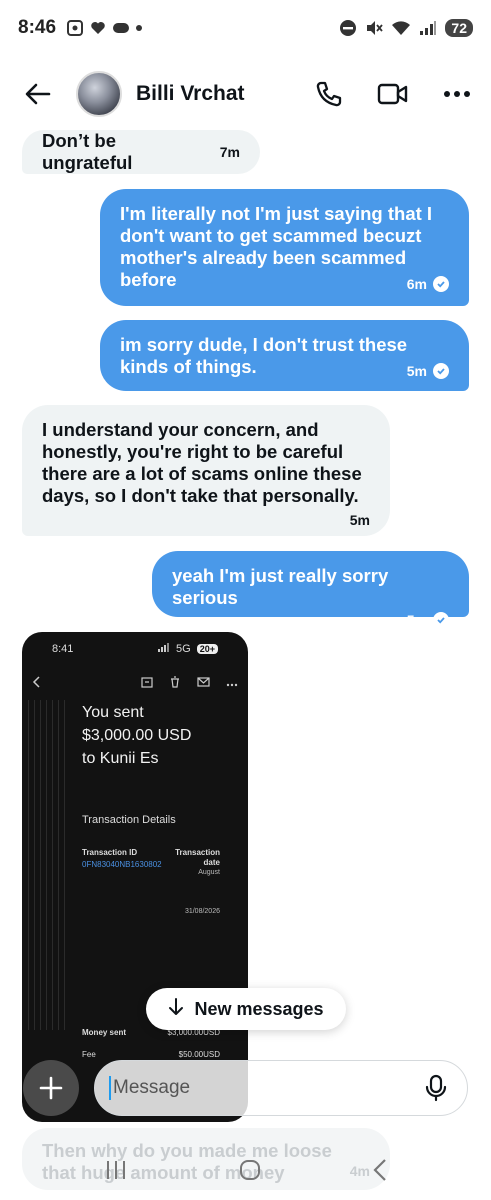 This screenshot has height=1200, width=491. I want to click on money-sent-label: Money sent, so click(104, 1032).